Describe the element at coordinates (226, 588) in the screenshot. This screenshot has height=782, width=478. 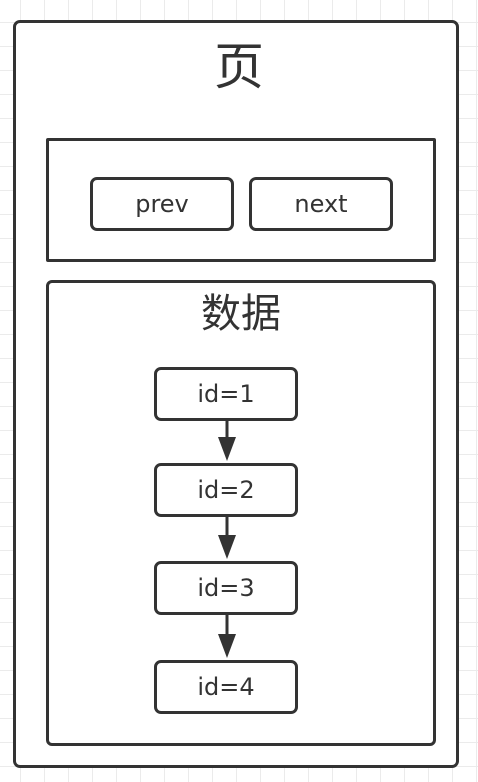
I see `data-node-3: id=3` at that location.